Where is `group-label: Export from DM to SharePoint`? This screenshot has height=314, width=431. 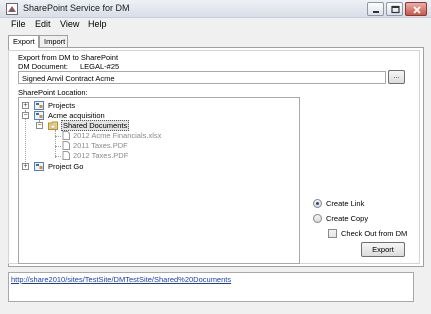
group-label: Export from DM to SharePoint is located at coordinates (68, 57).